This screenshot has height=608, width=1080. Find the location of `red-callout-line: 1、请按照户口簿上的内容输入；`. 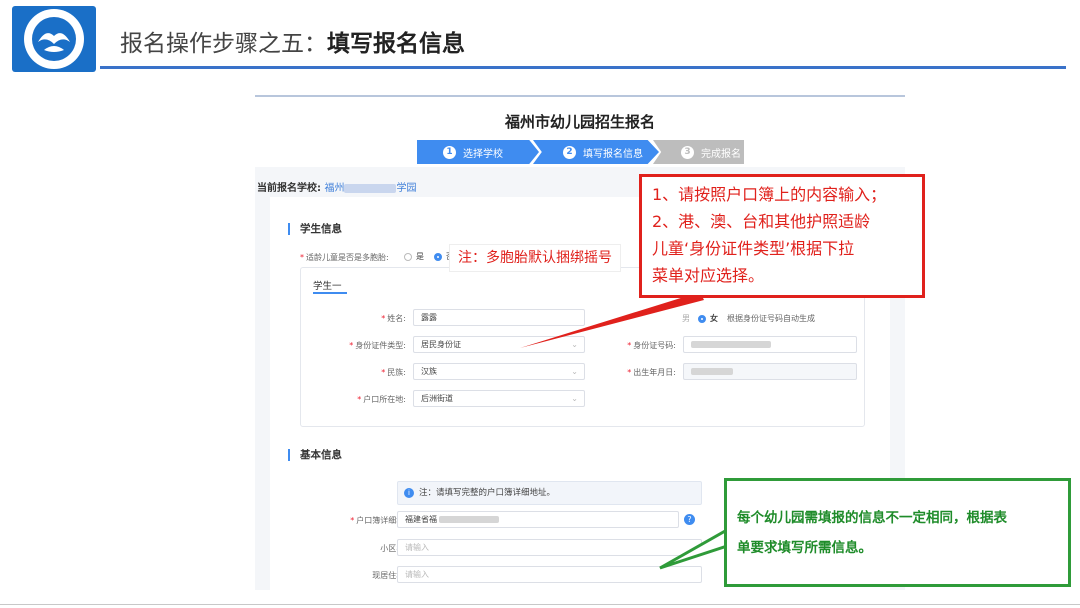

red-callout-line: 1、请按照户口簿上的内容输入； is located at coordinates (769, 194).